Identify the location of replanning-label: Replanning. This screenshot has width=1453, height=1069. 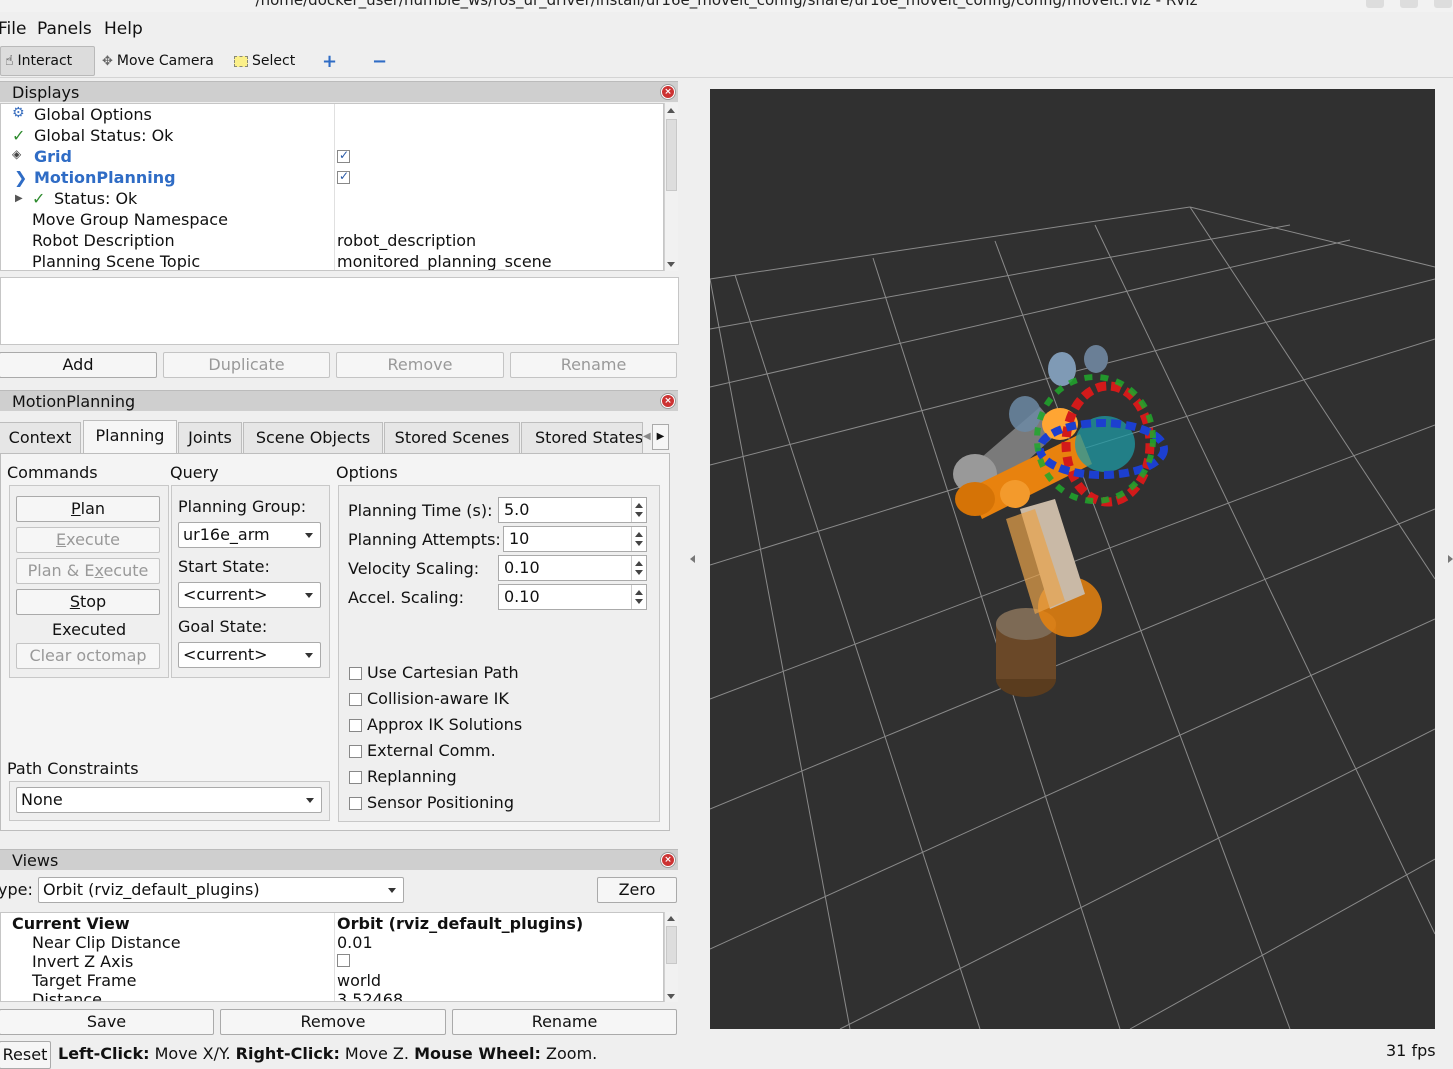
(412, 776).